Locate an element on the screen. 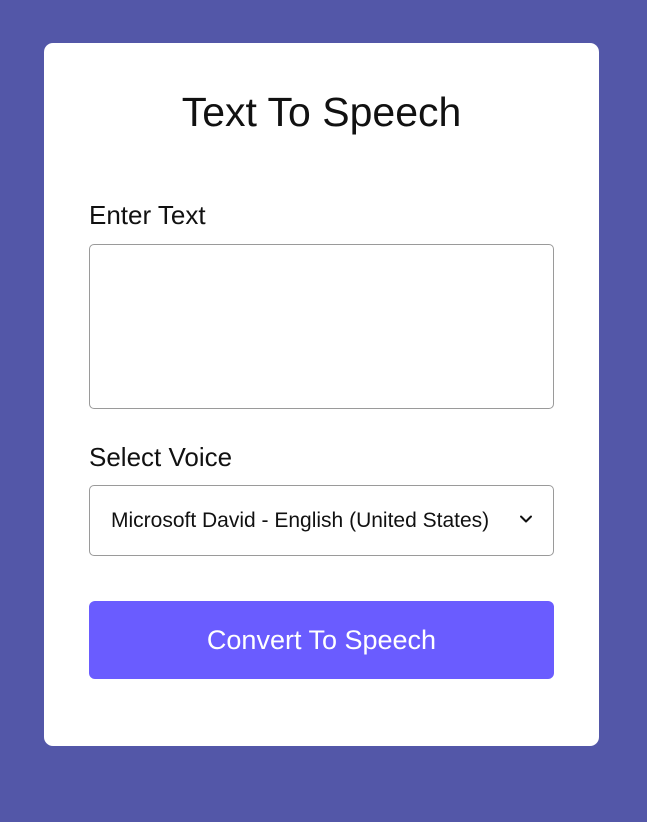 The height and width of the screenshot is (822, 647). chevron-down-icon is located at coordinates (526, 519).